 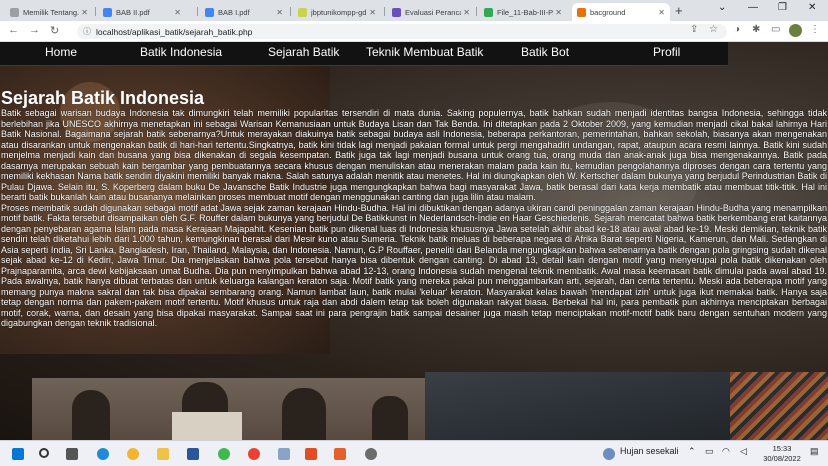 I want to click on browser-tab: jbptunikompp-gd... ✕, so click(x=337, y=12).